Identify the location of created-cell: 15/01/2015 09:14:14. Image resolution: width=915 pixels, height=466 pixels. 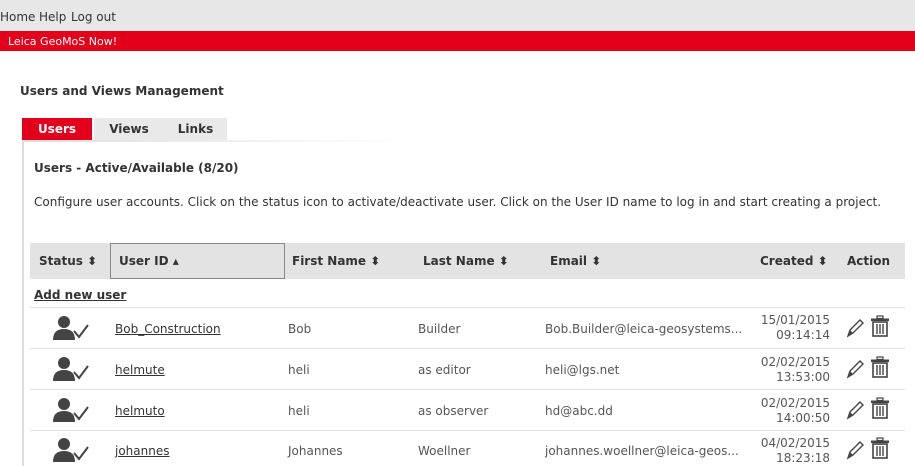
(788, 328).